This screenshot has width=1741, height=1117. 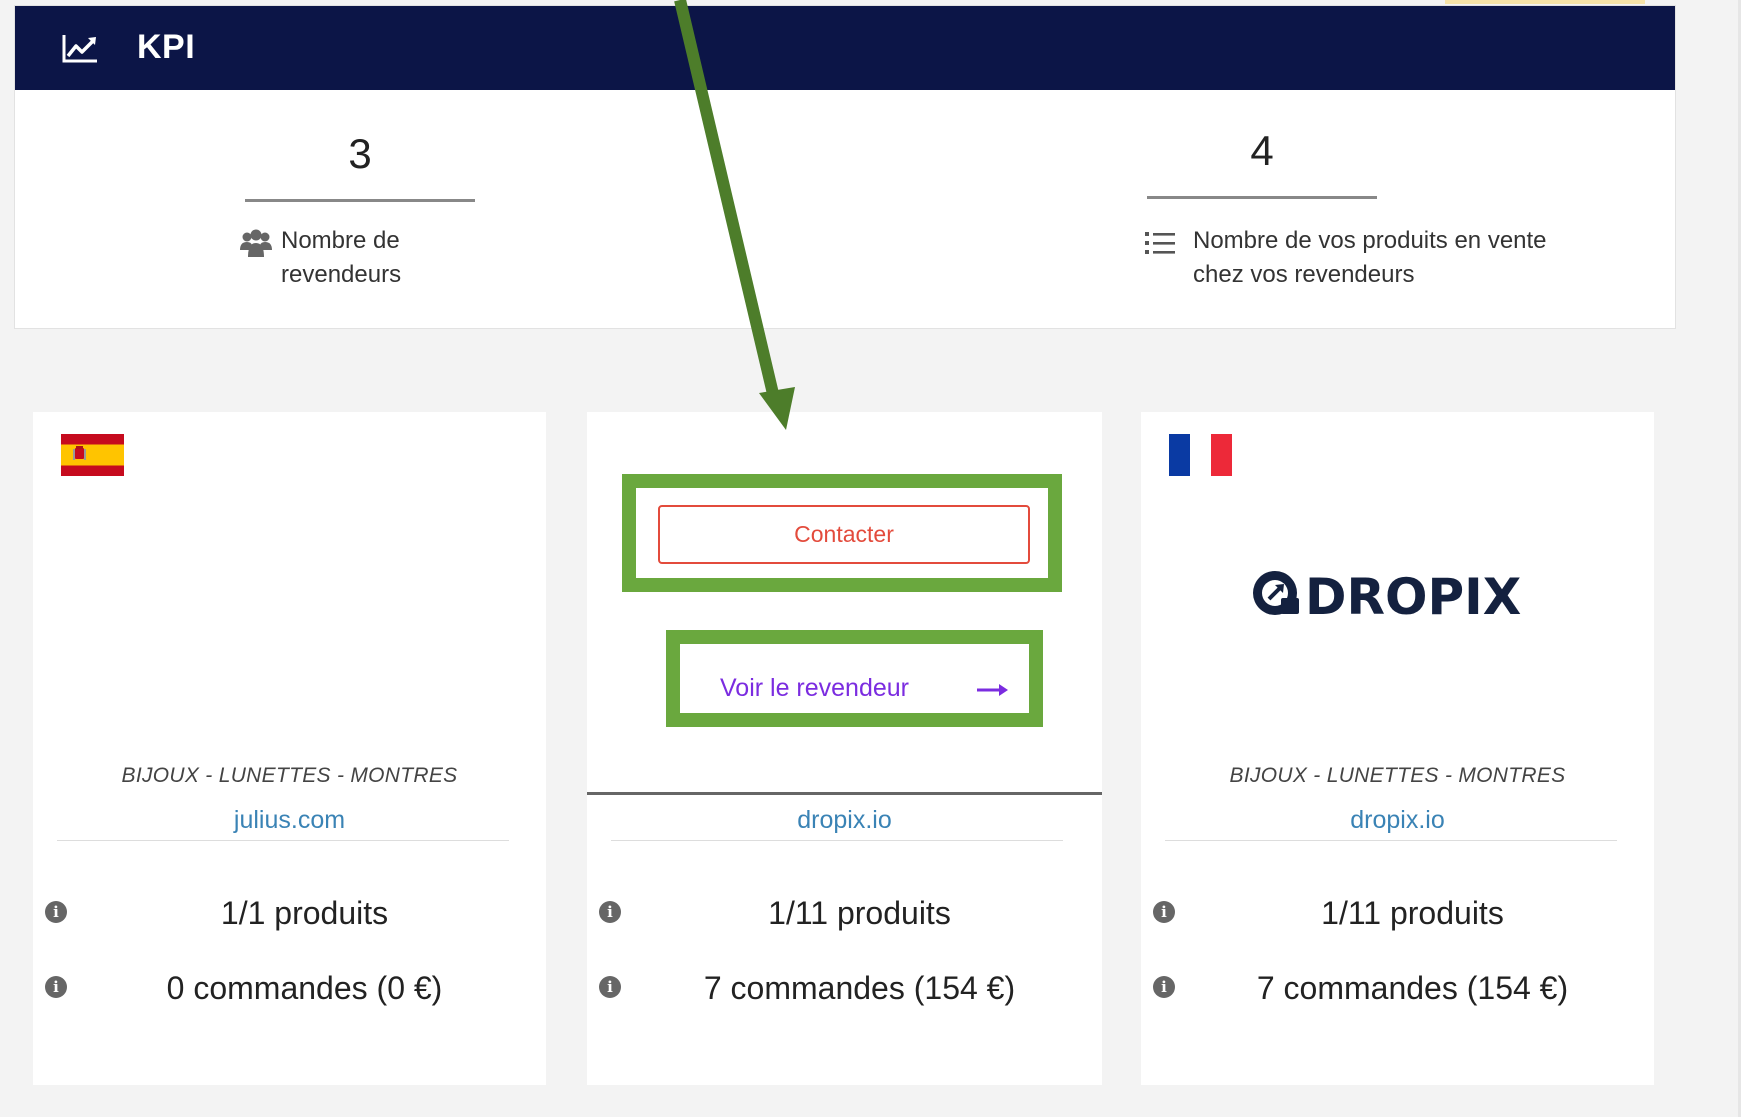 I want to click on products-label-line2: chez vos revendeurs, so click(x=1304, y=274).